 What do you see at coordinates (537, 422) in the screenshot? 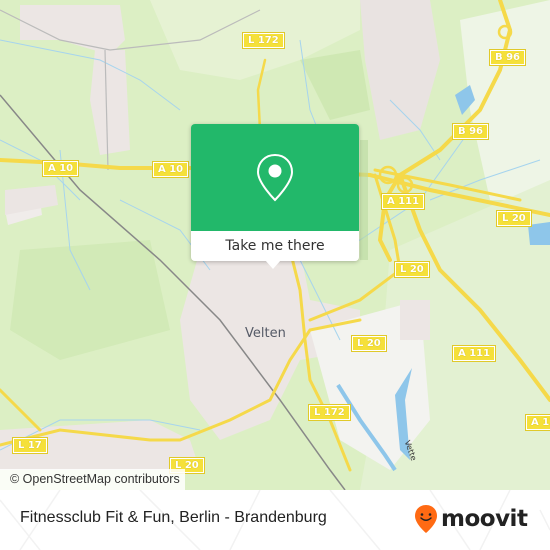
I see `road-shield-a111: A 11` at bounding box center [537, 422].